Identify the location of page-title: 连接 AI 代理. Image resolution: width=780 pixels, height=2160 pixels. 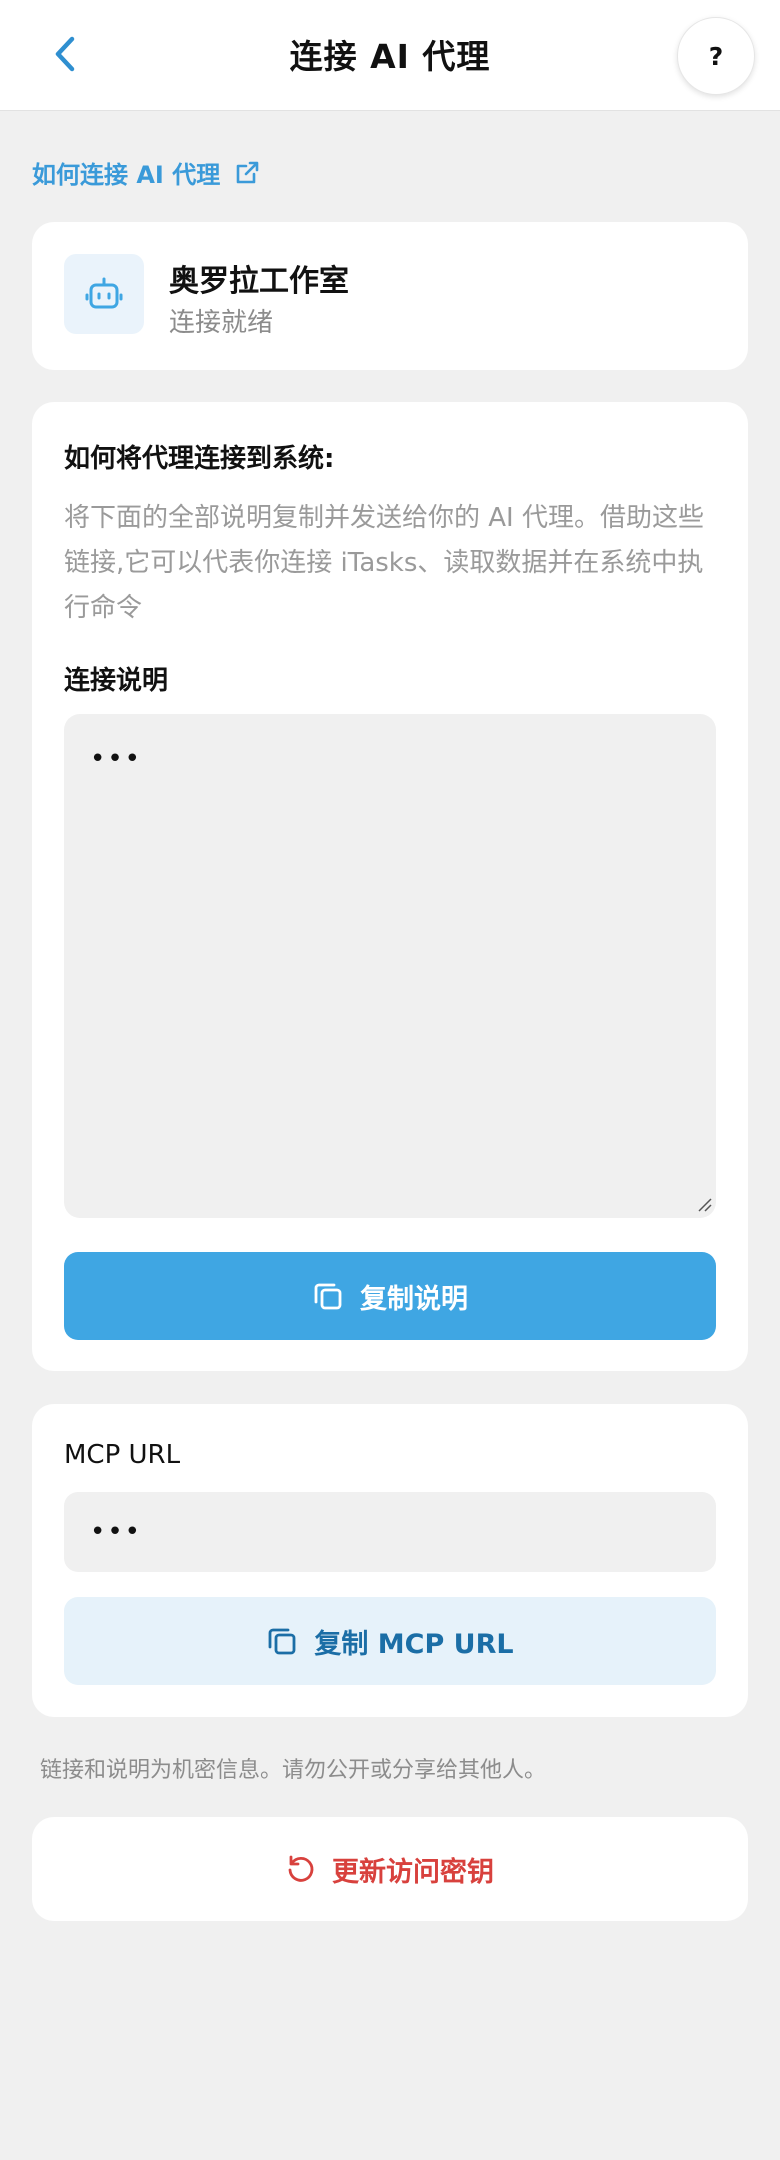
(390, 56).